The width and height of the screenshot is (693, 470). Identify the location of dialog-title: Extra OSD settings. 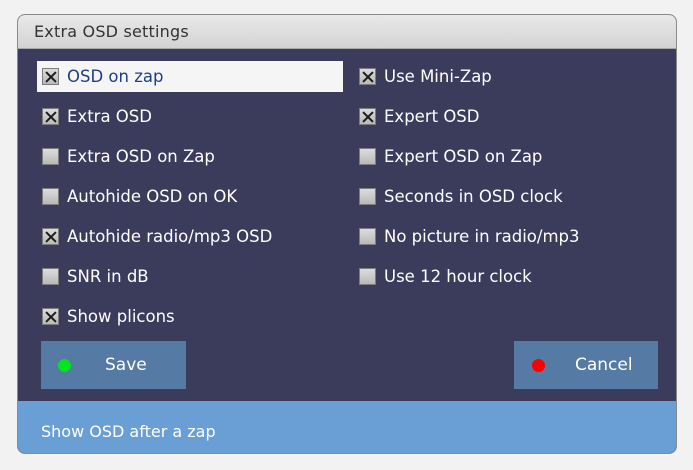
(111, 31).